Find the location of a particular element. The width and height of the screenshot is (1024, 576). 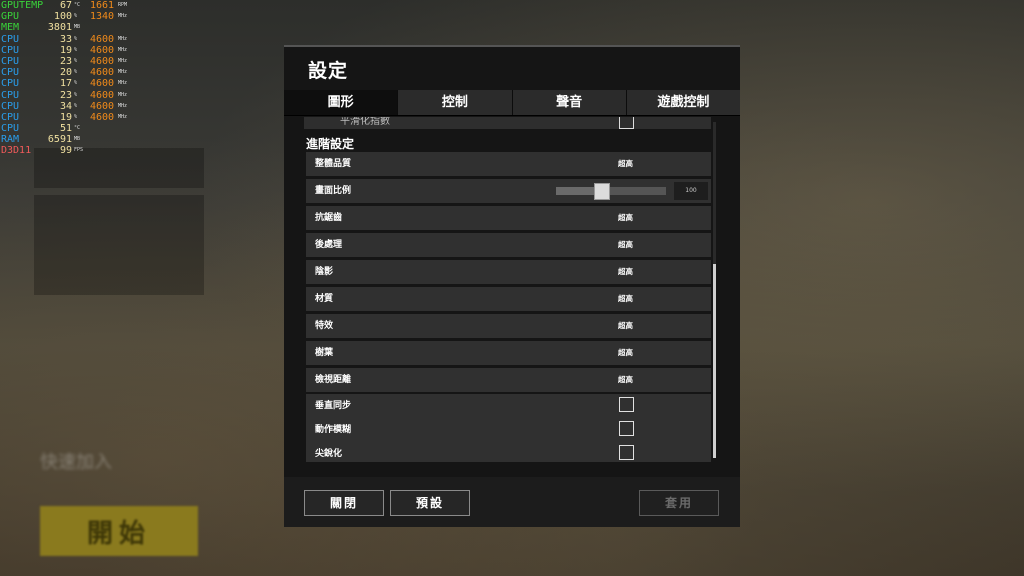

dialog-title: 設定 is located at coordinates (328, 71).